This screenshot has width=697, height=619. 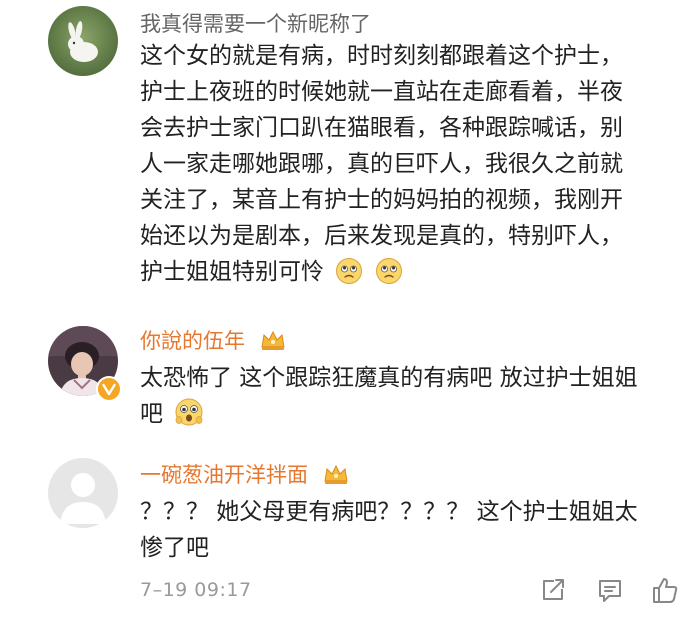 I want to click on comment-icon, so click(x=610, y=590).